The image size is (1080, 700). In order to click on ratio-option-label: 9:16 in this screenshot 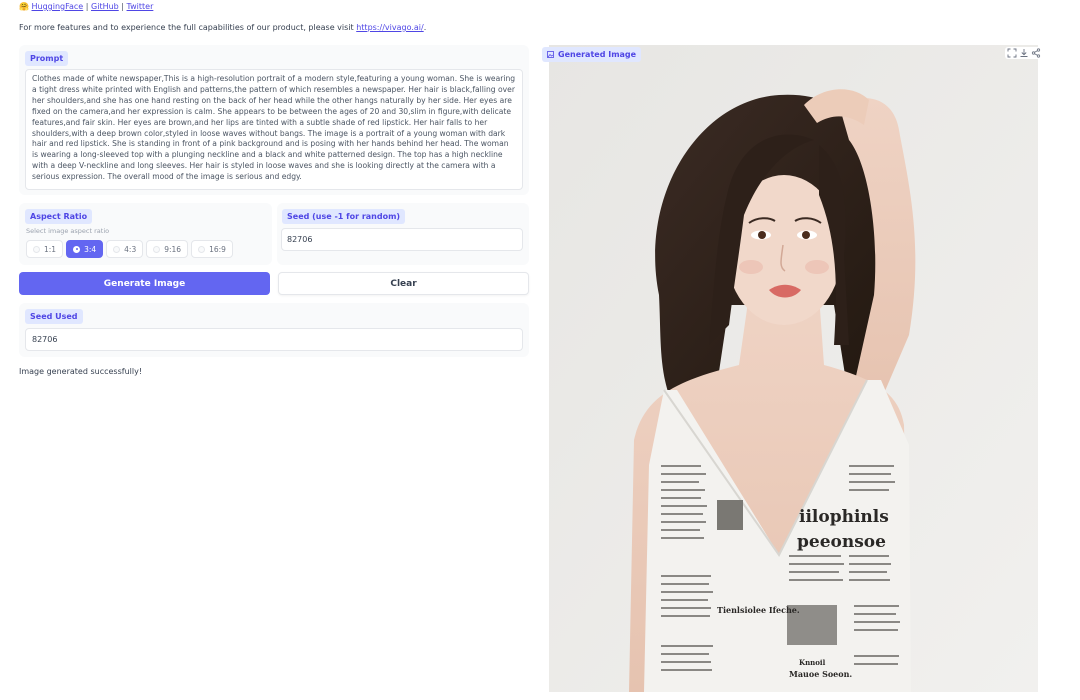, I will do `click(173, 249)`.